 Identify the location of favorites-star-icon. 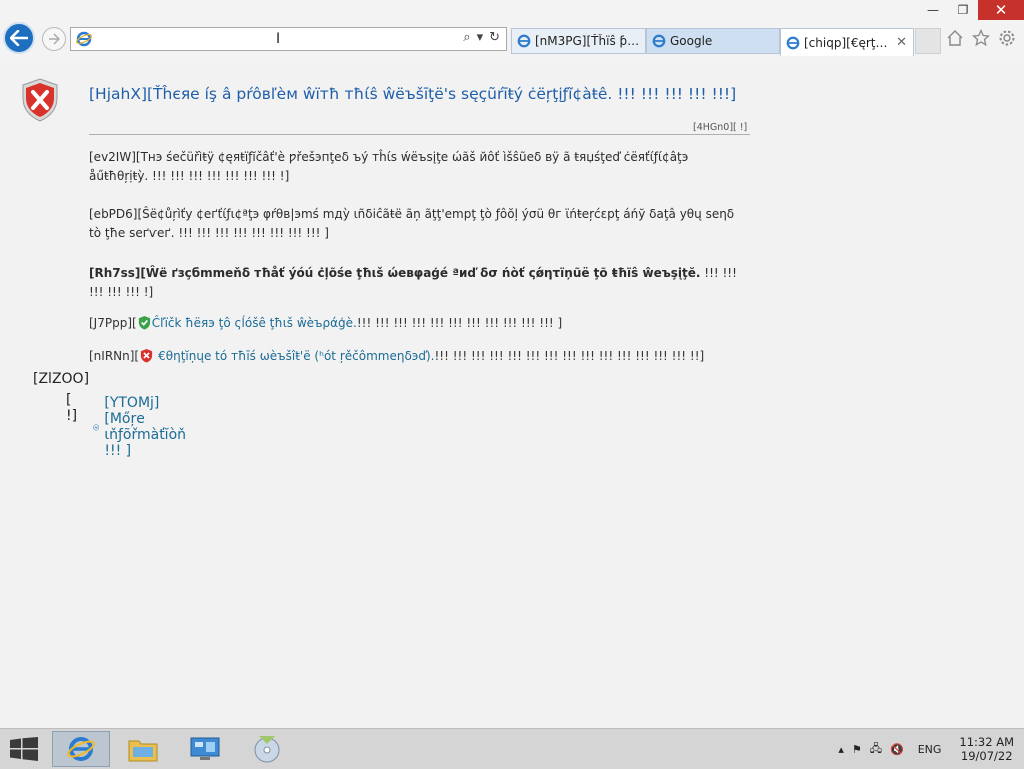
(981, 38).